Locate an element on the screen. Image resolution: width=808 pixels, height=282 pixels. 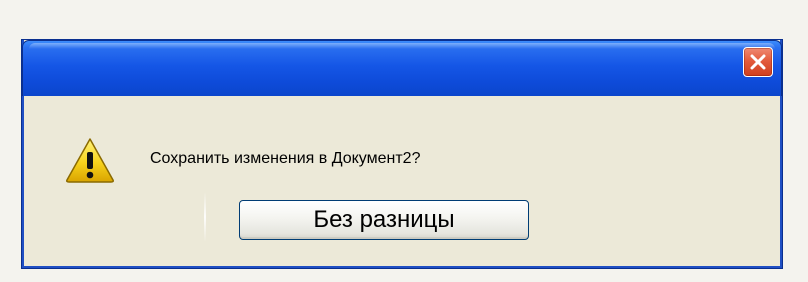
focus-mark is located at coordinates (205, 217).